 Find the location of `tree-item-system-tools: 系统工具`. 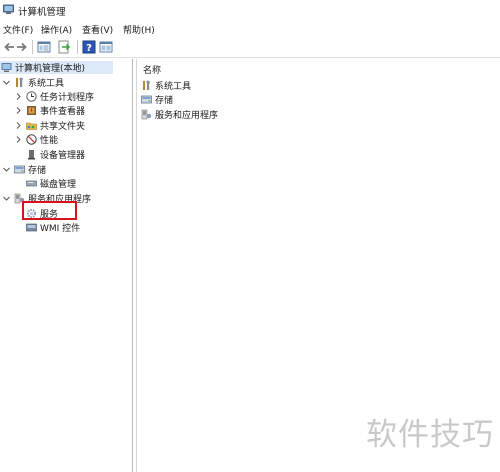

tree-item-system-tools: 系统工具 is located at coordinates (33, 82).